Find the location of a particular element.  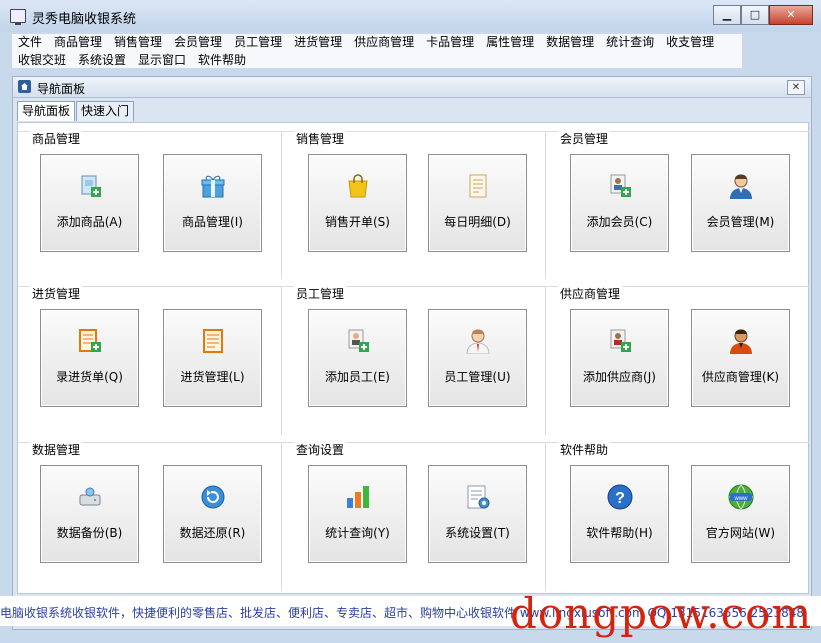

group-5: 员工管理添加员工(E) 员工管理(U) is located at coordinates (413, 360).